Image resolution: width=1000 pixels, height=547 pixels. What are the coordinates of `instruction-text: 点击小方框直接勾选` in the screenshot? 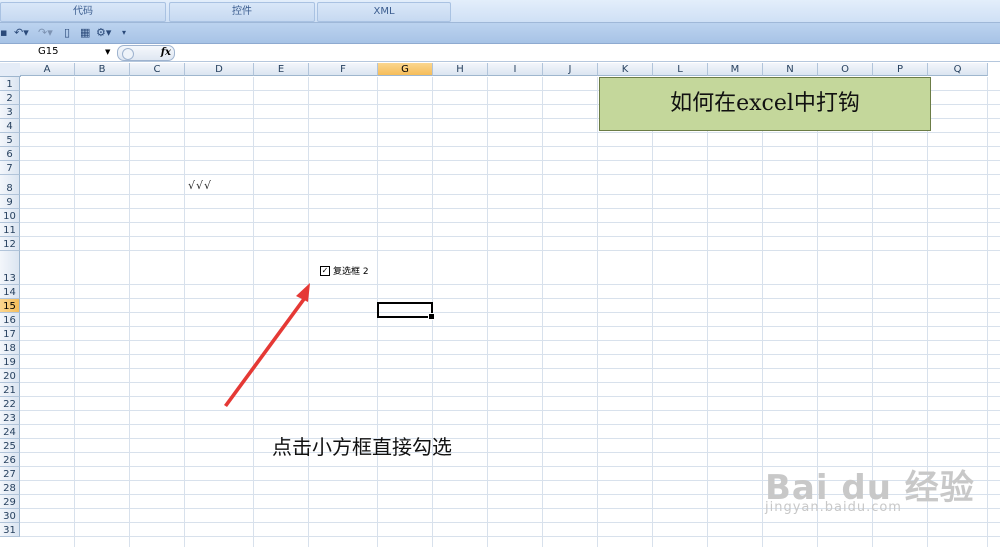 It's located at (362, 447).